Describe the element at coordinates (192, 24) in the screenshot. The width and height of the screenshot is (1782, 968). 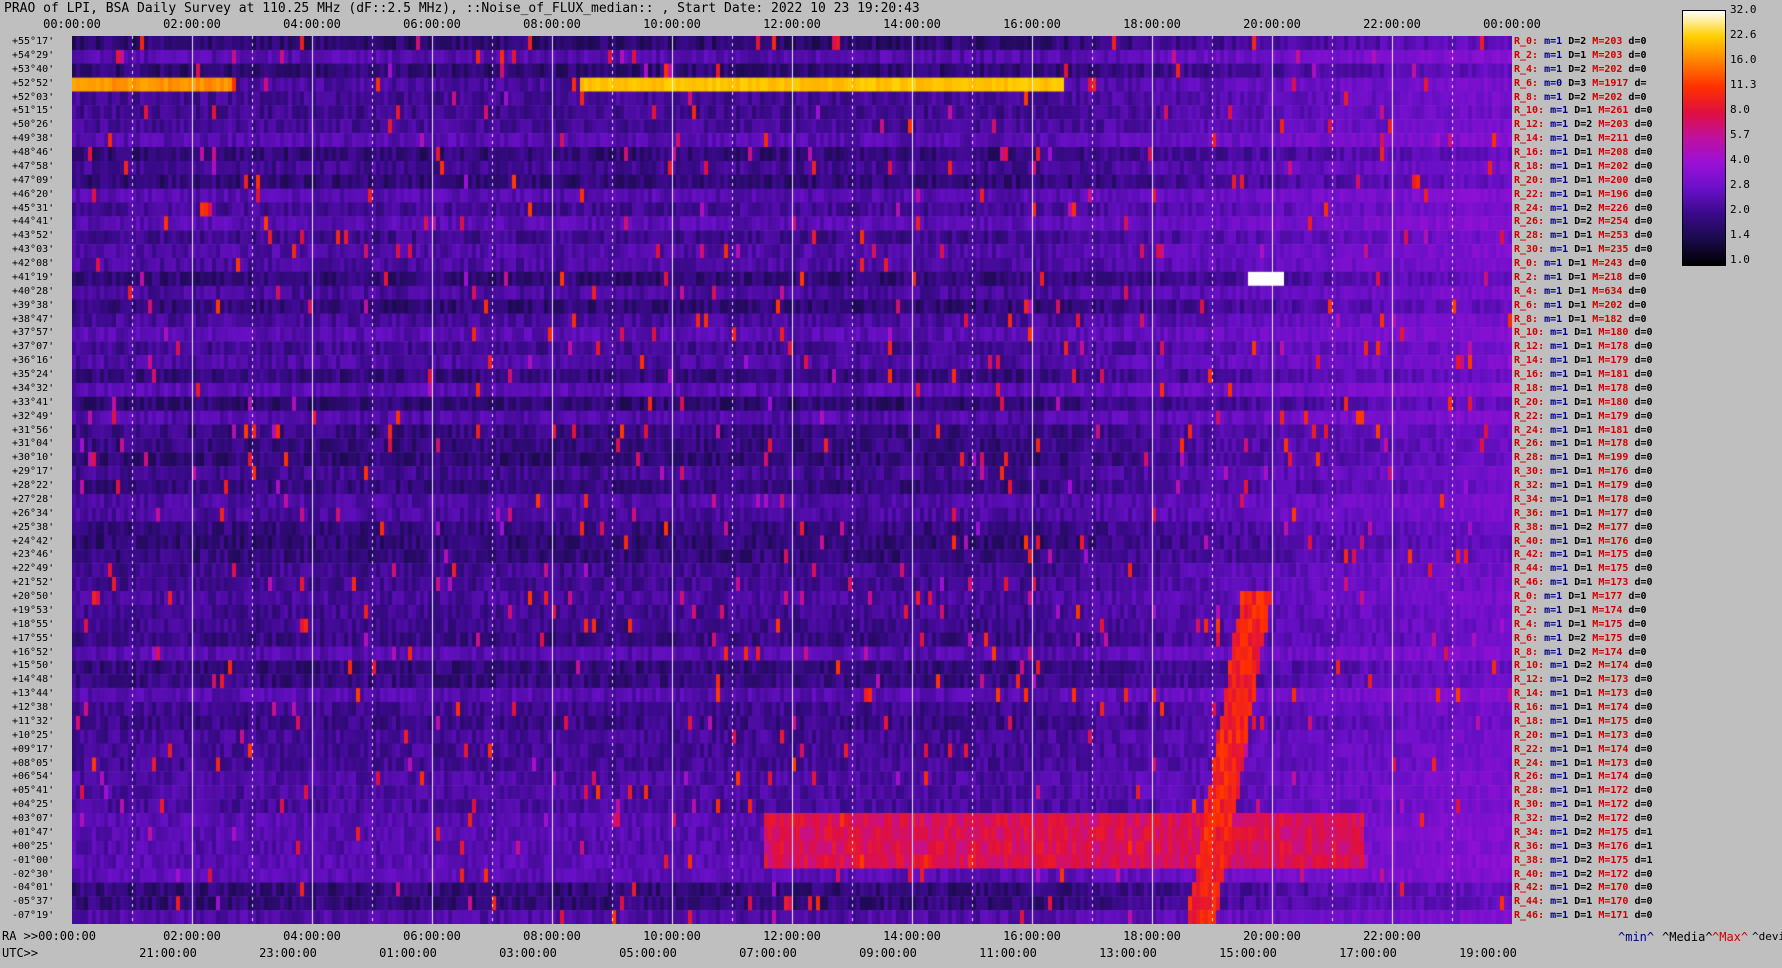
I see `x-tick-top: 02:00:00` at that location.